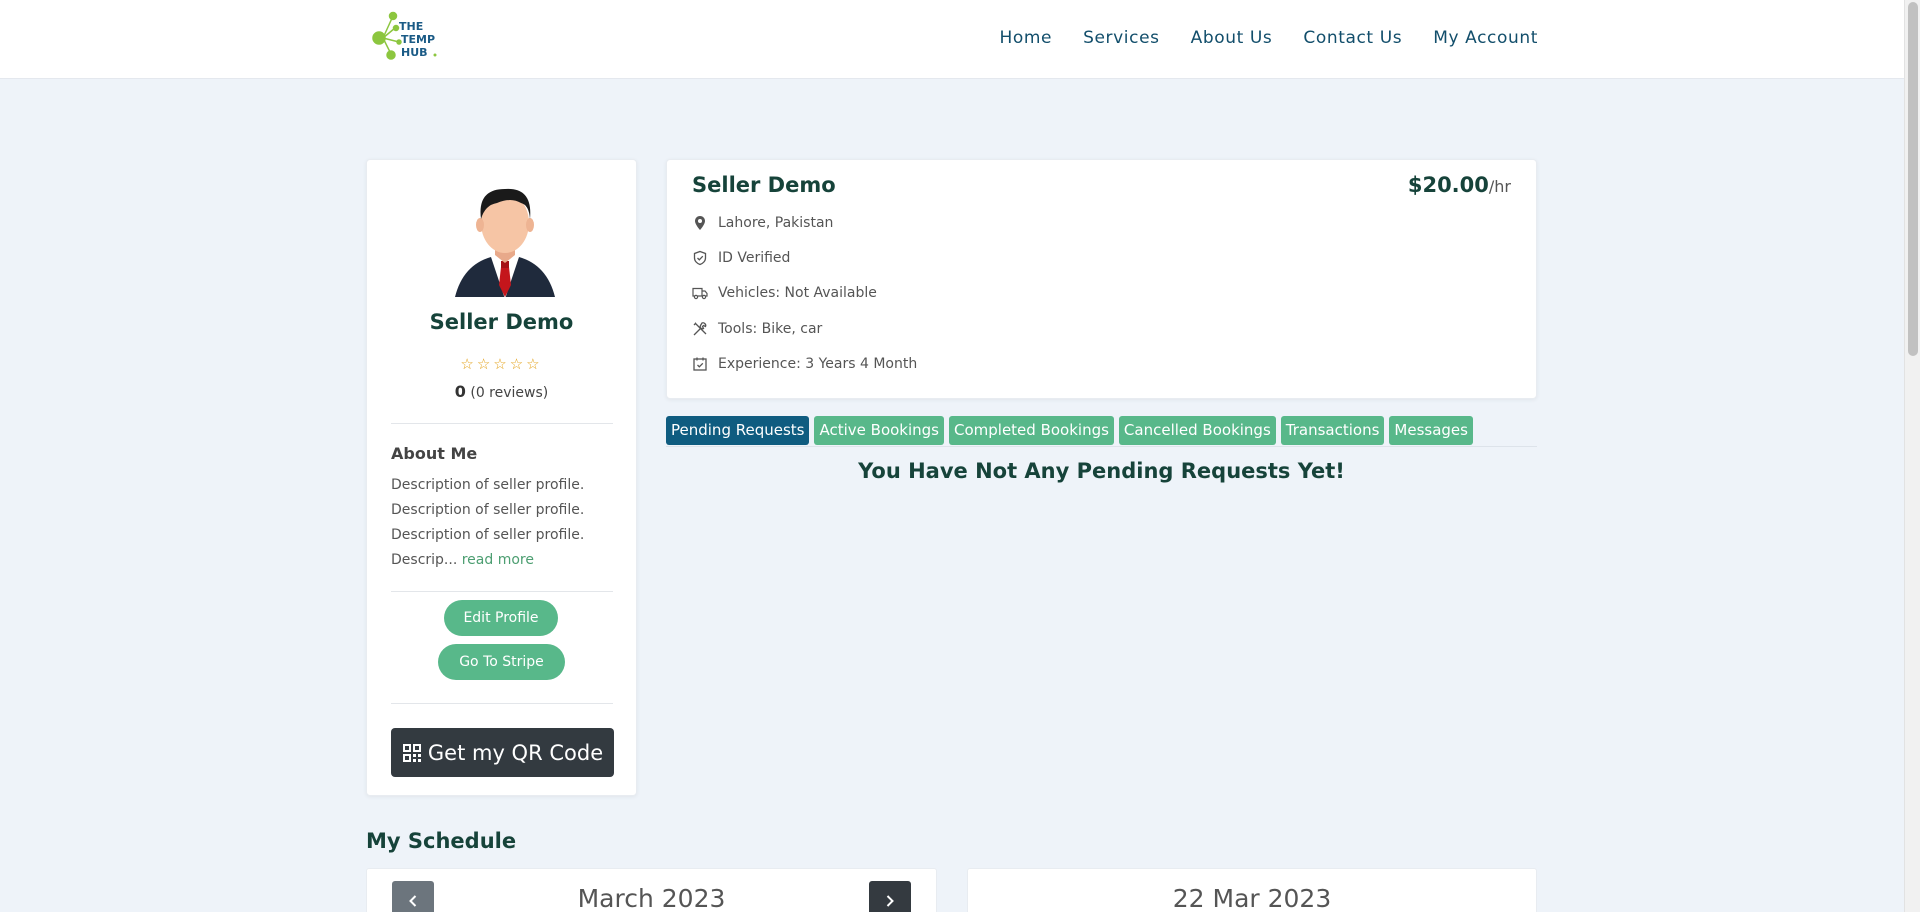  I want to click on location-text: Lahore, Pakistan, so click(776, 223).